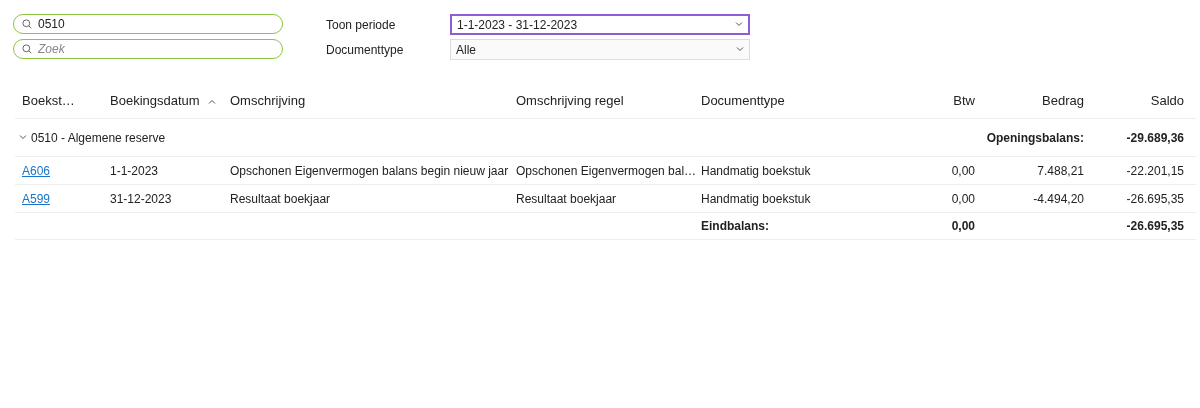  I want to click on document-link: A599, so click(36, 198).